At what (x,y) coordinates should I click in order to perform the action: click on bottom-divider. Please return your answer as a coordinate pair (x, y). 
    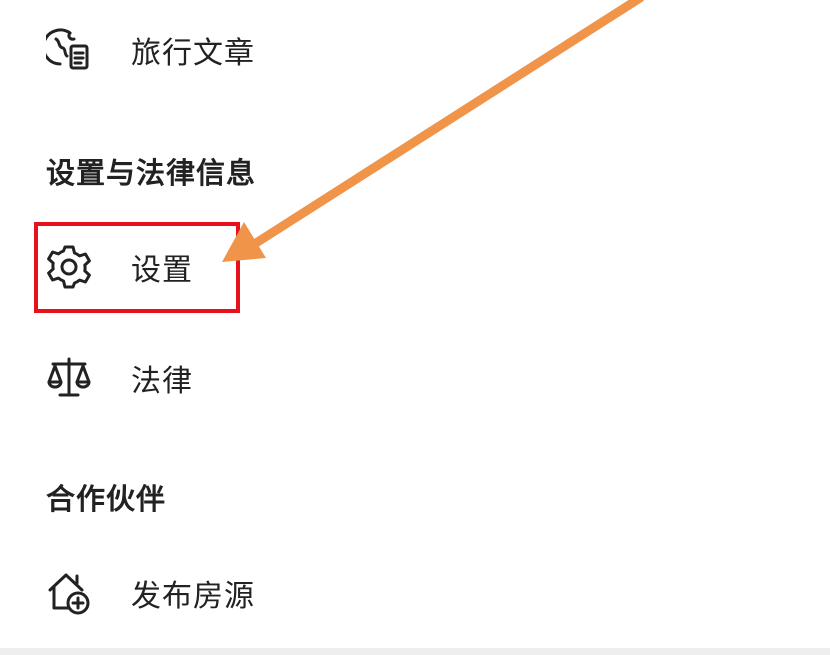
    Looking at the image, I should click on (415, 651).